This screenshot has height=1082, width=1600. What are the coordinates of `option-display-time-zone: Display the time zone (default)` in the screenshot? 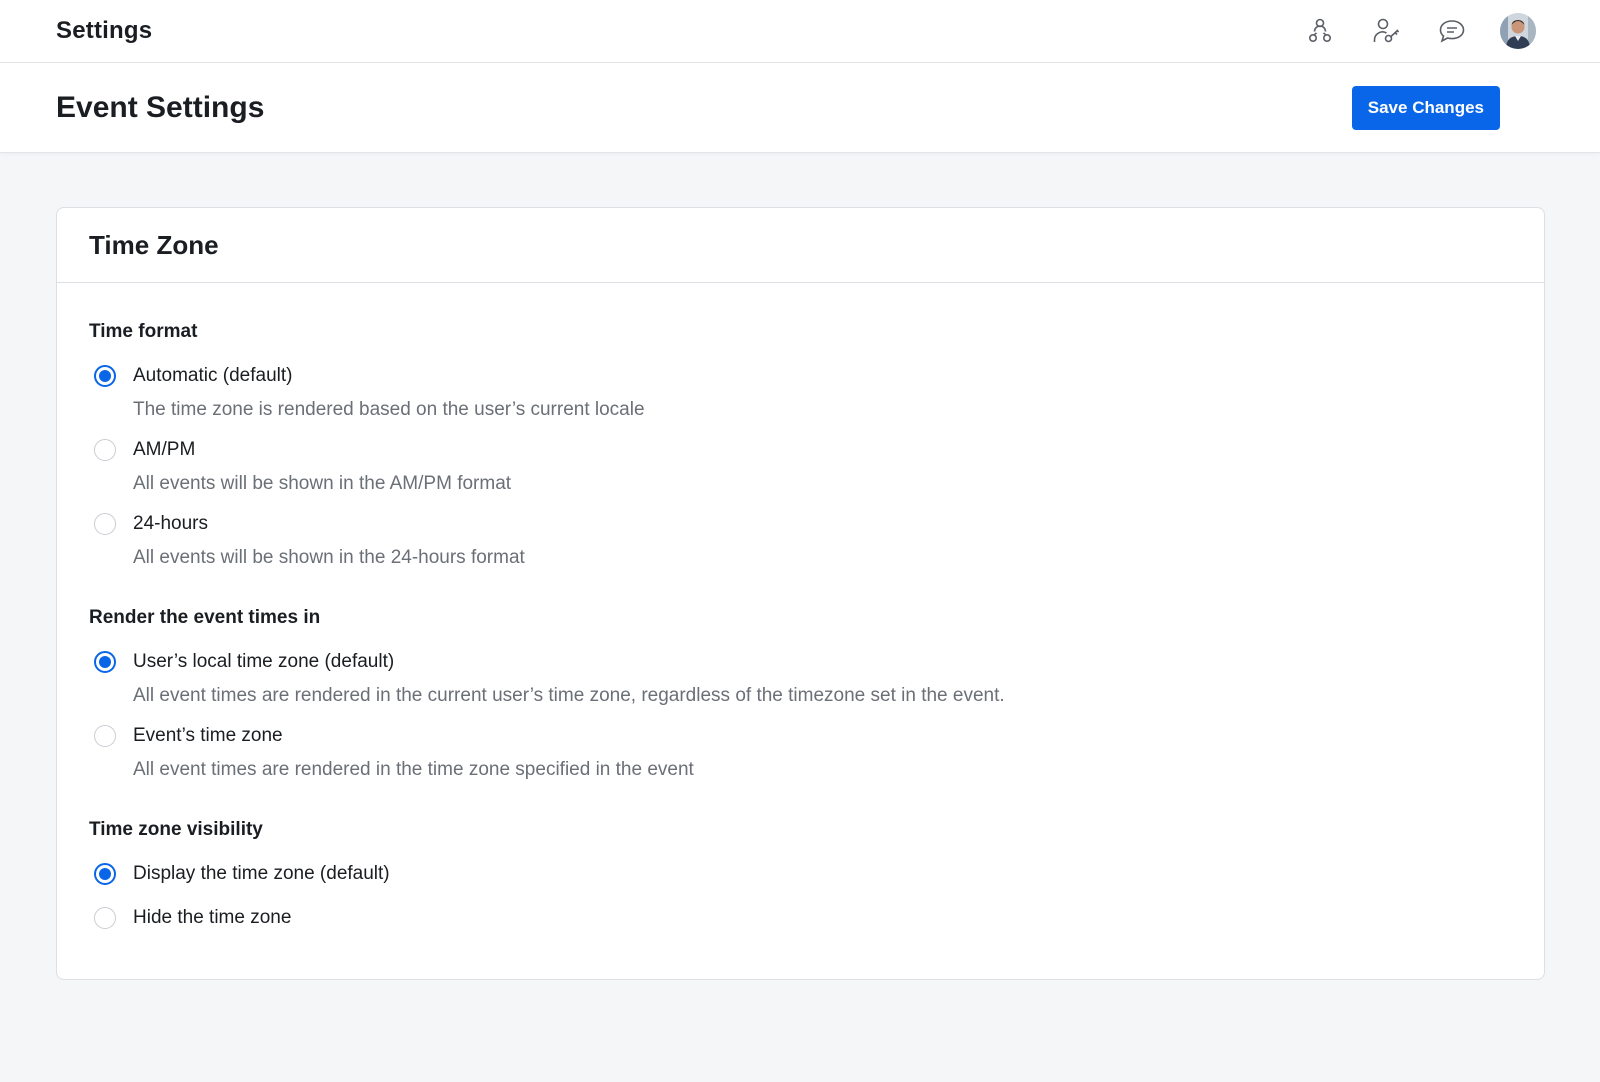 It's located at (800, 874).